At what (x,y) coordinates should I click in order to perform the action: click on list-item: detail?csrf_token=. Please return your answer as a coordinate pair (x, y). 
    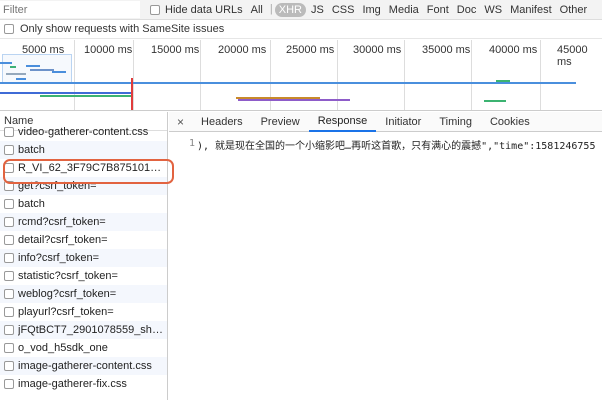
    Looking at the image, I should click on (83, 240).